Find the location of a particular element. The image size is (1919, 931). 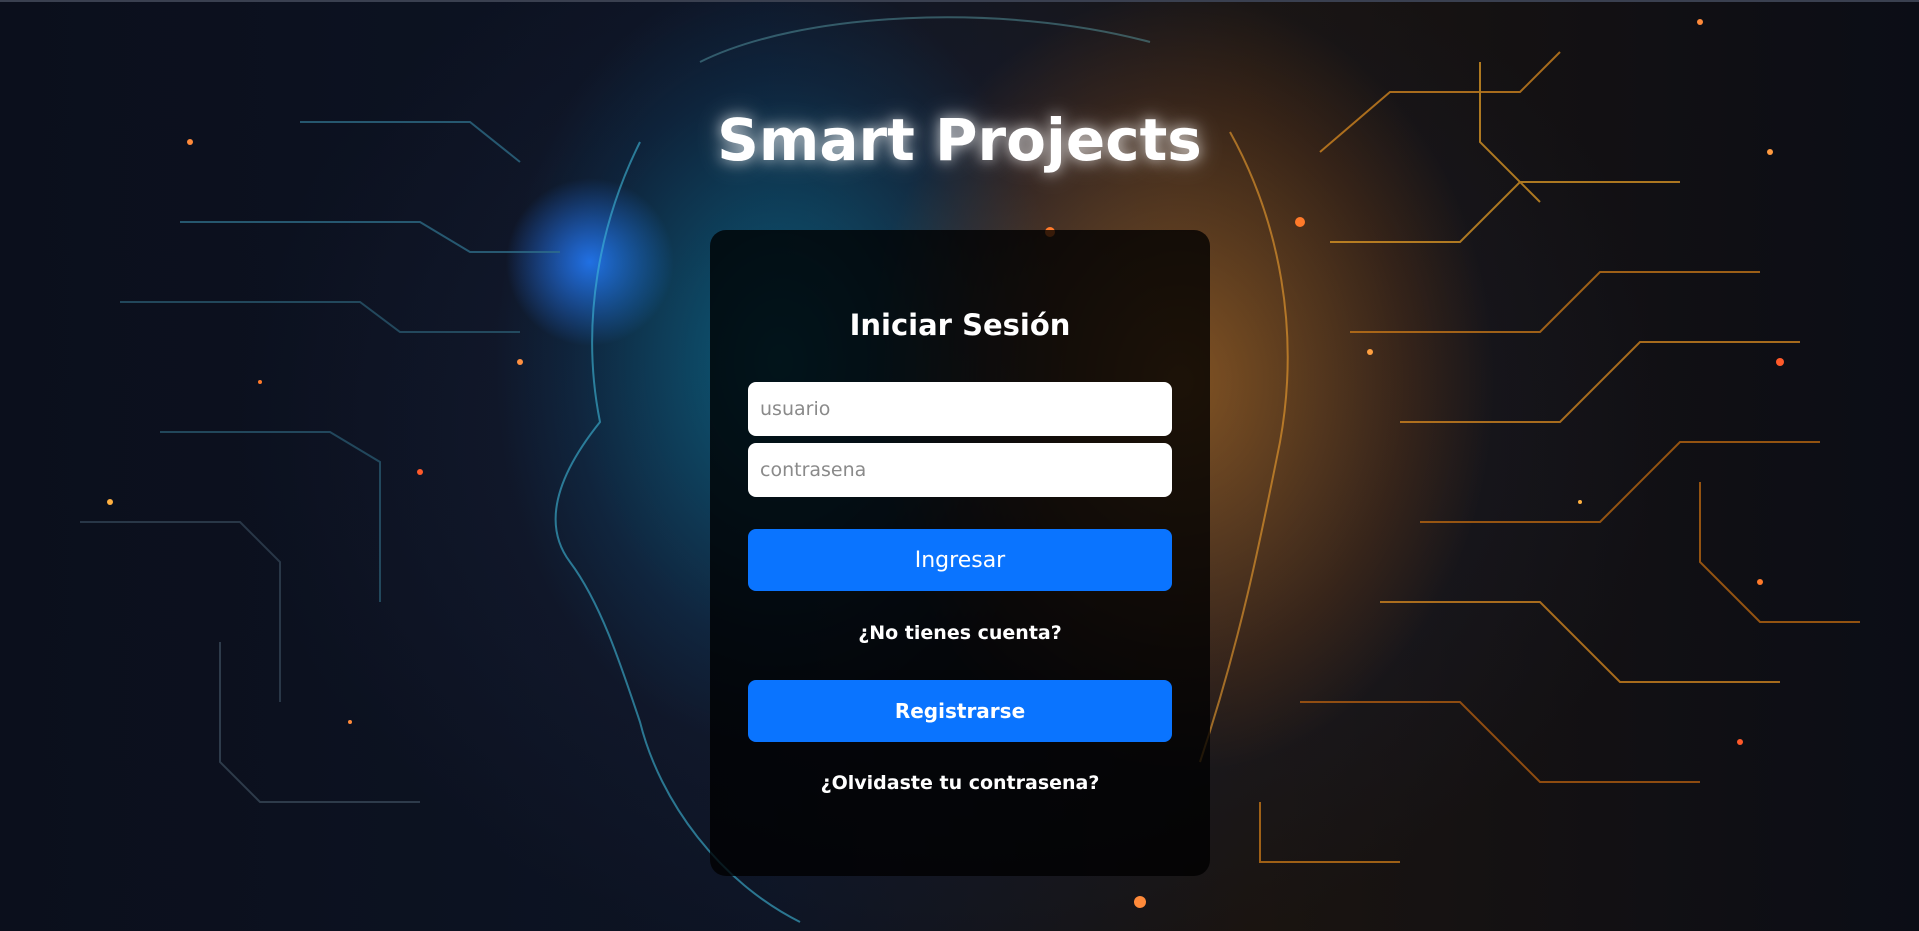

password-input is located at coordinates (960, 470).